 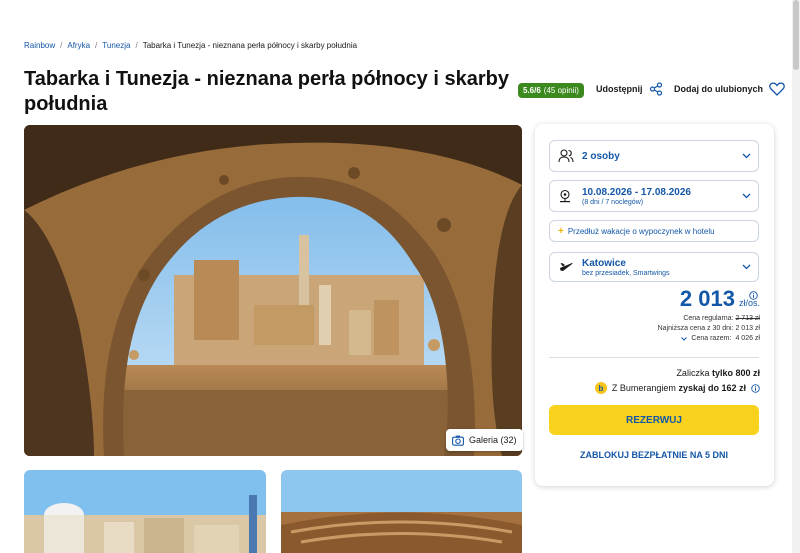 What do you see at coordinates (566, 266) in the screenshot?
I see `plane-icon` at bounding box center [566, 266].